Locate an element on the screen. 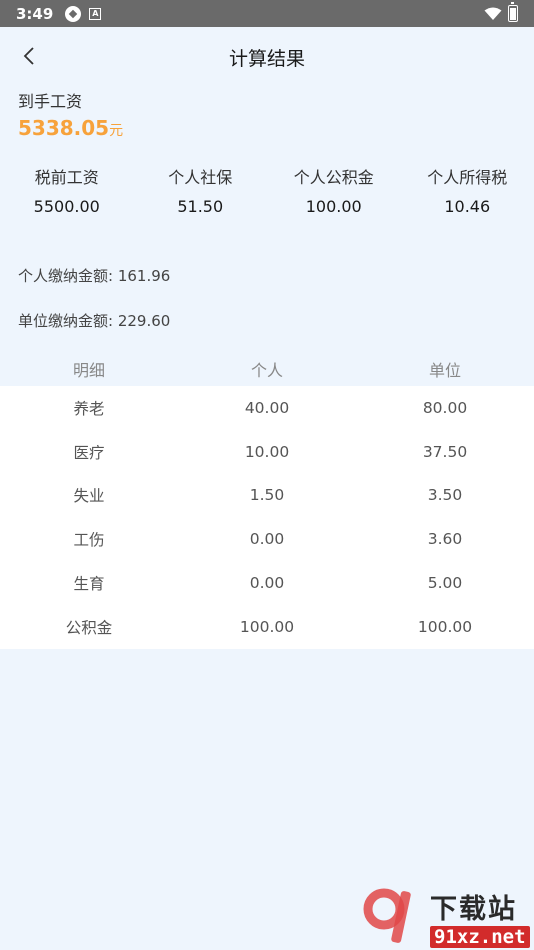  status-time: 3:49 is located at coordinates (35, 13).